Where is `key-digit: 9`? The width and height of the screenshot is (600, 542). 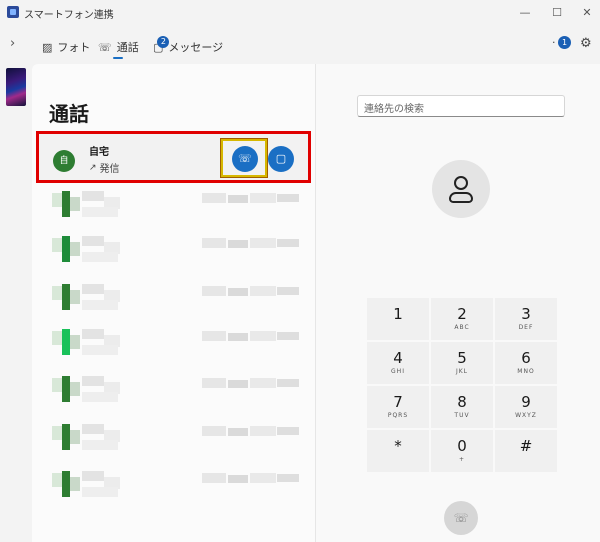 key-digit: 9 is located at coordinates (526, 402).